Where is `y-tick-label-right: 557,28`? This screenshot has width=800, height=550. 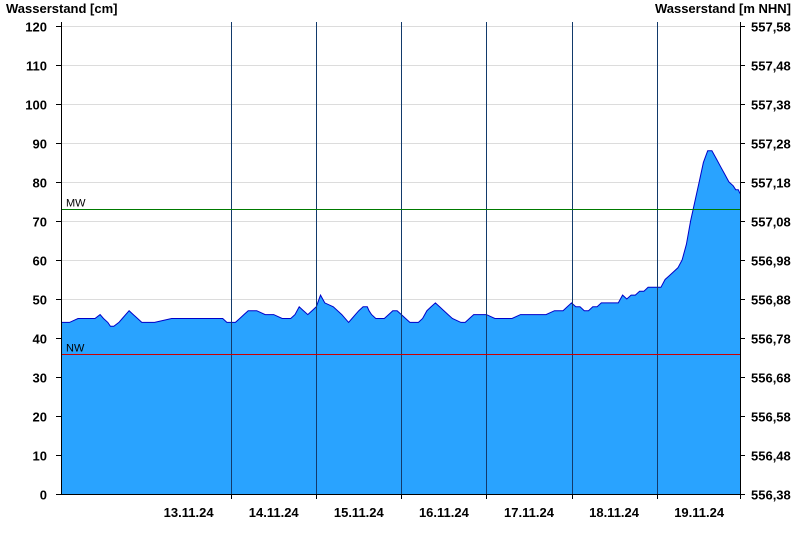
y-tick-label-right: 557,28 is located at coordinates (771, 144).